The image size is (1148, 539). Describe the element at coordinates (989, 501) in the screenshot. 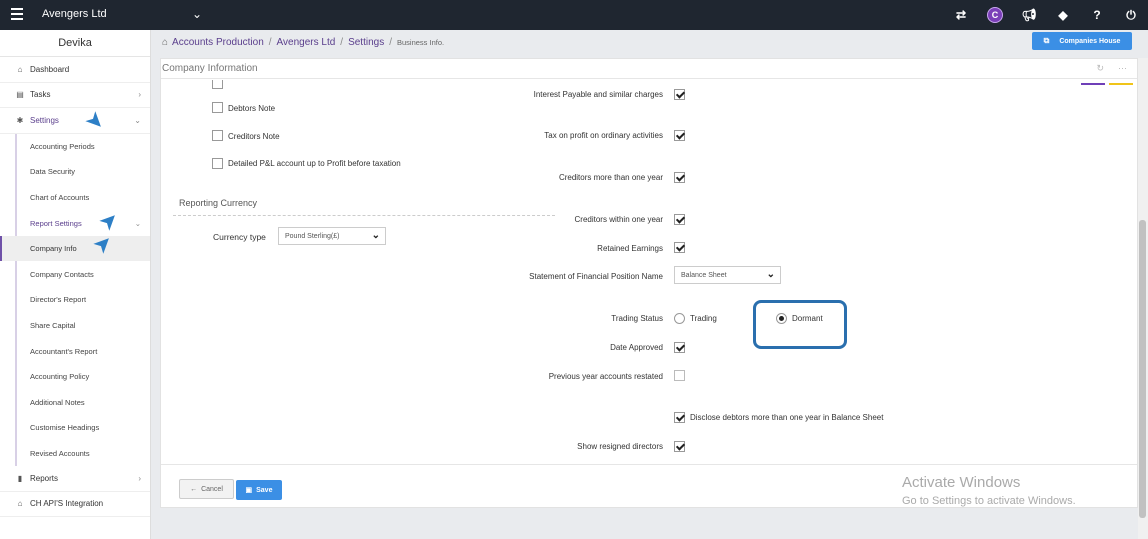

I see `activate-windows-subtext: Go to Settings to activate Windows.` at that location.